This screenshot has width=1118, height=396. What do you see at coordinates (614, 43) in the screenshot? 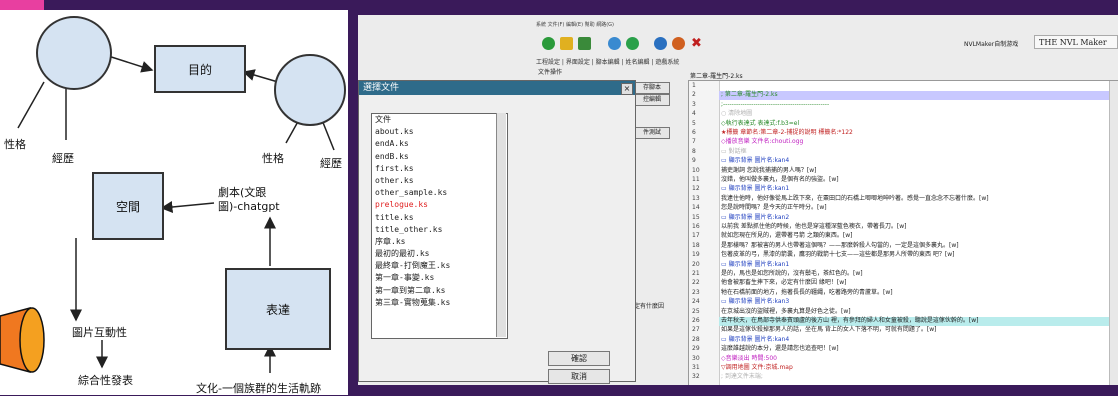
I see `compile-icon` at bounding box center [614, 43].